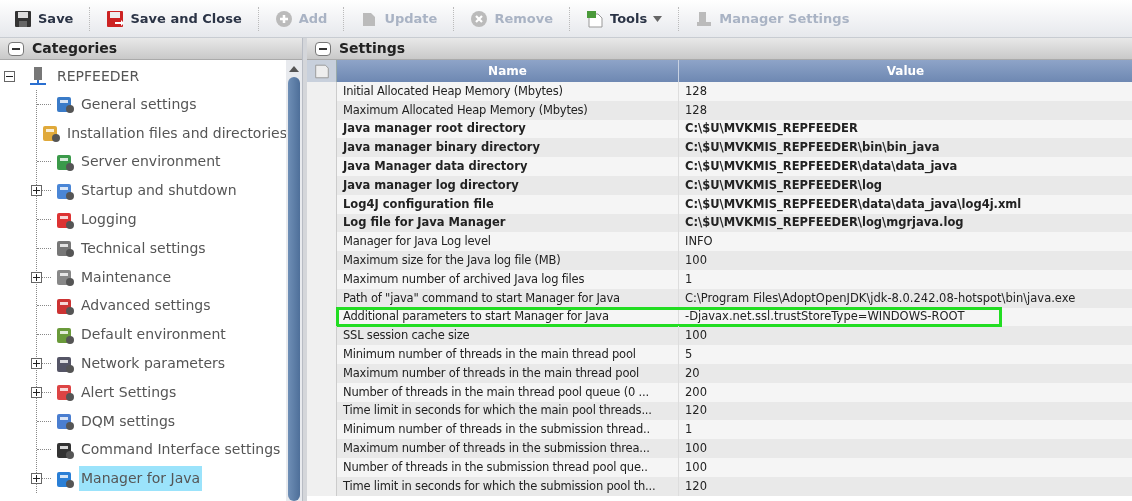 This screenshot has width=1132, height=501. Describe the element at coordinates (853, 204) in the screenshot. I see `table-cell-text: C:\$U\MVKMIS_REPFEEDER\data\data_java\log4j.xml` at that location.